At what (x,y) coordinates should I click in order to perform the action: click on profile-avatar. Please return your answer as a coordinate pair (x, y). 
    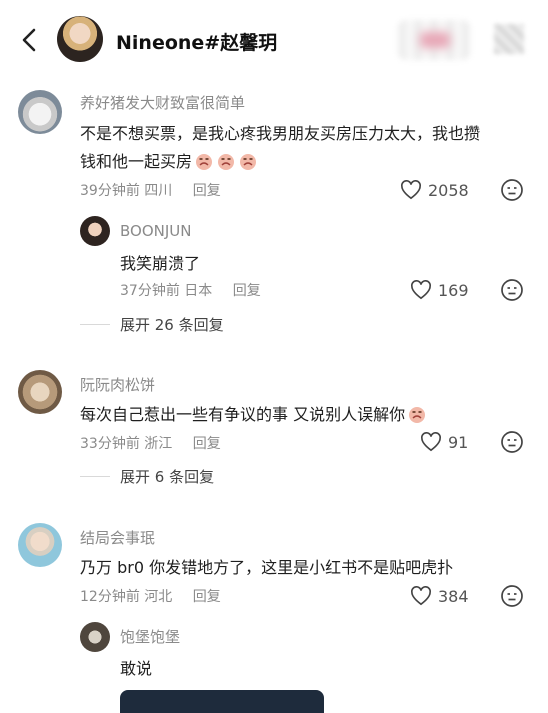
    Looking at the image, I should click on (80, 39).